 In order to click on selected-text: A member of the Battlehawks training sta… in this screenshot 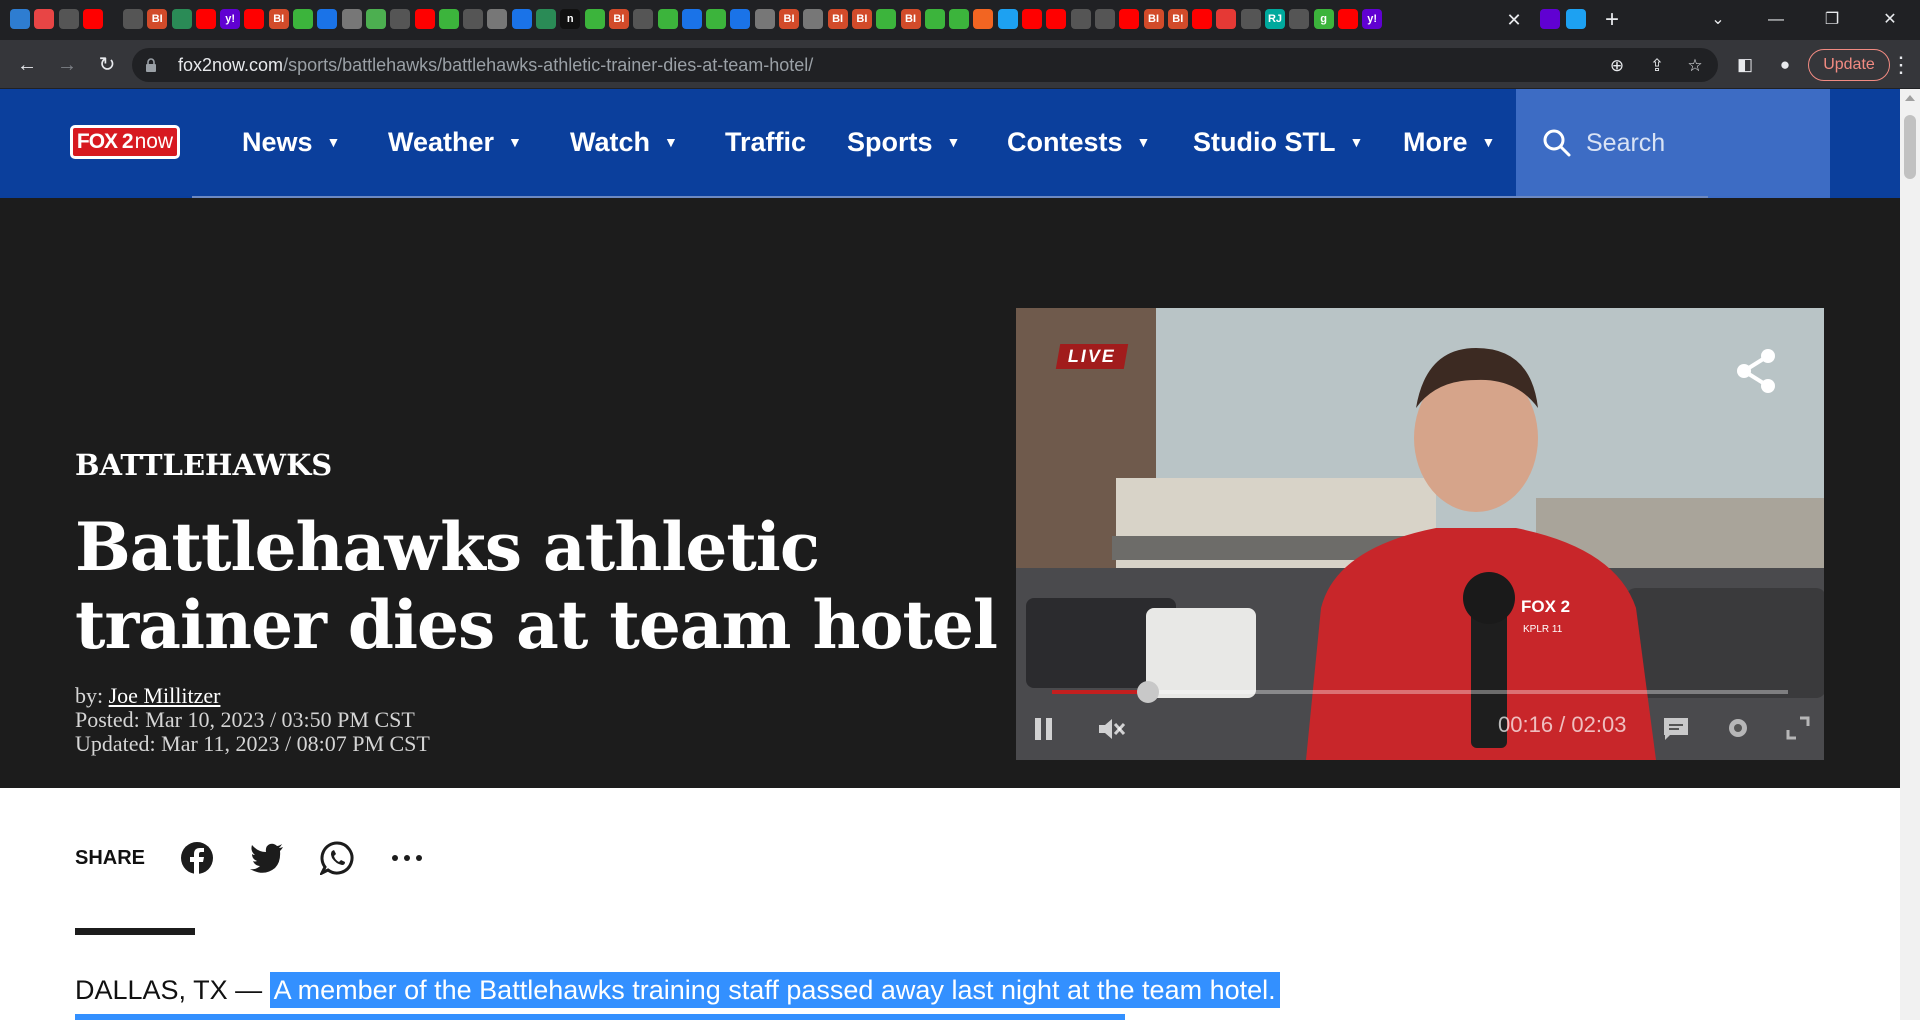, I will do `click(774, 990)`.